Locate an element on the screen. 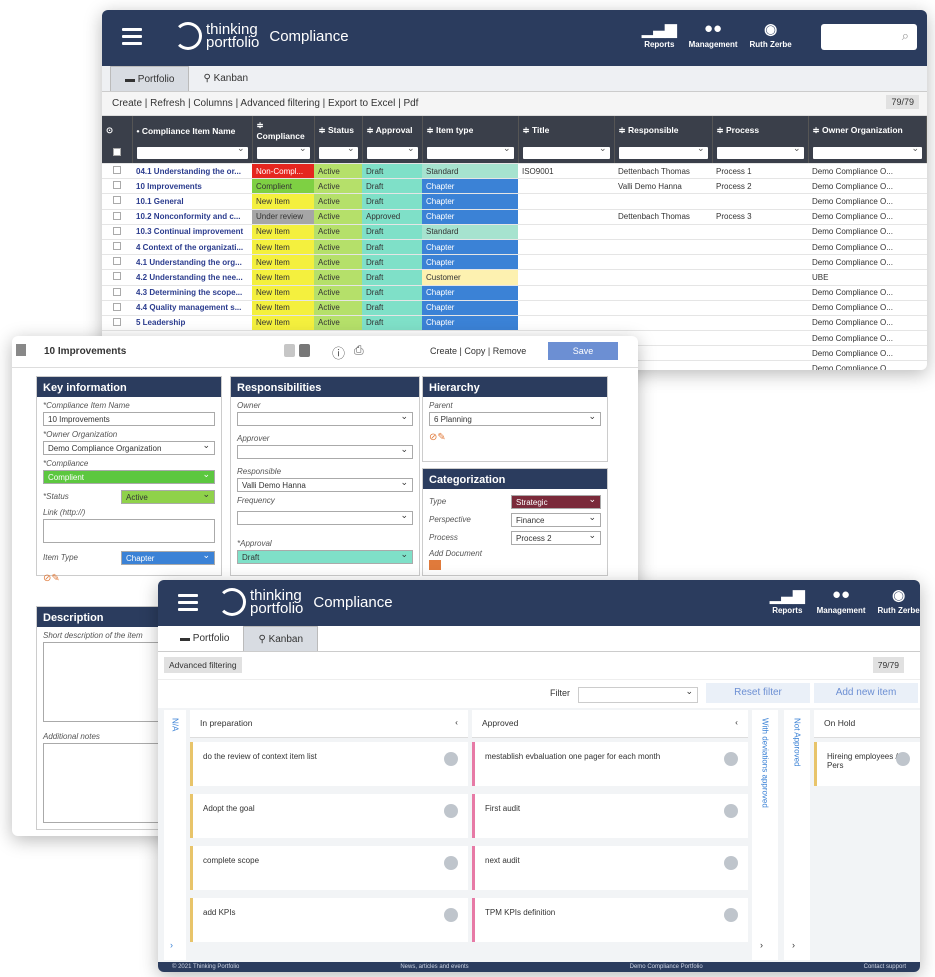  info-icon: ⓘ is located at coordinates (338, 352).